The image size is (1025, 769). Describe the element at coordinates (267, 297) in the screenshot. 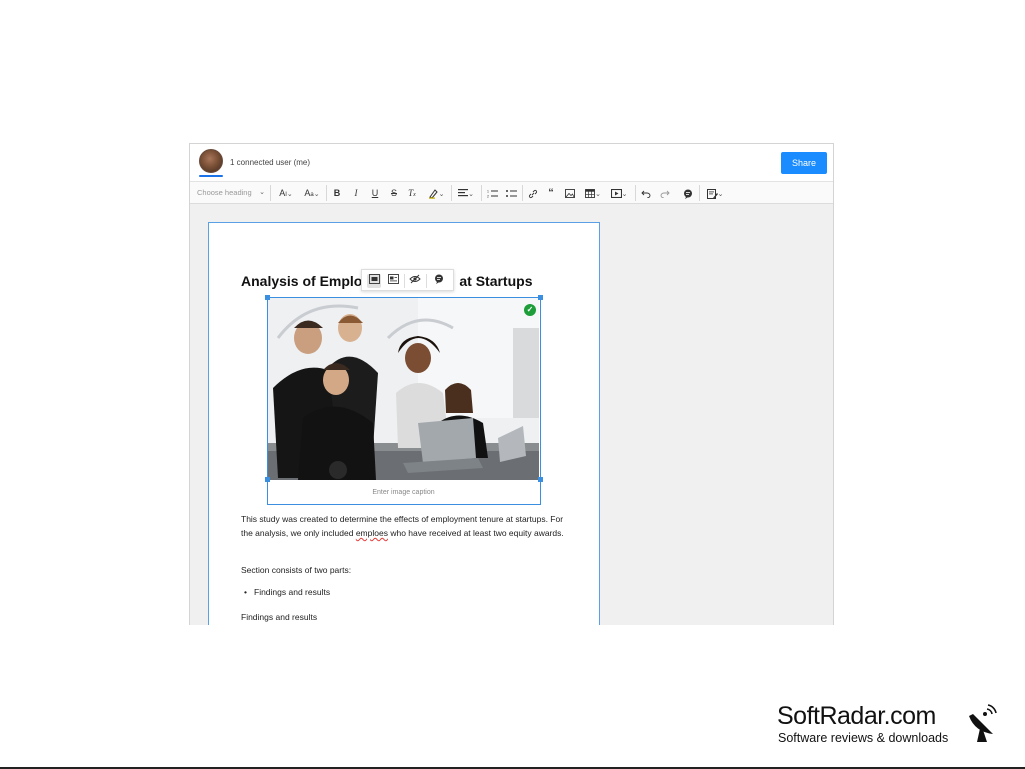

I see `resize-handle-top-left` at that location.